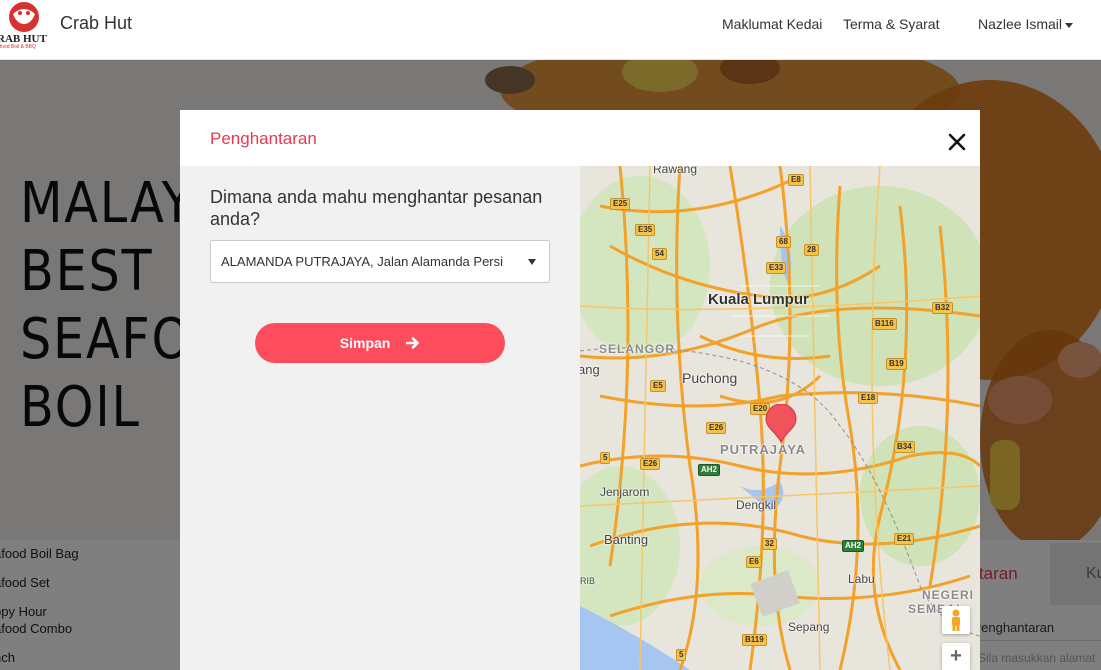 The height and width of the screenshot is (670, 1101). Describe the element at coordinates (891, 24) in the screenshot. I see `nav-terms: Terma & Syarat` at that location.